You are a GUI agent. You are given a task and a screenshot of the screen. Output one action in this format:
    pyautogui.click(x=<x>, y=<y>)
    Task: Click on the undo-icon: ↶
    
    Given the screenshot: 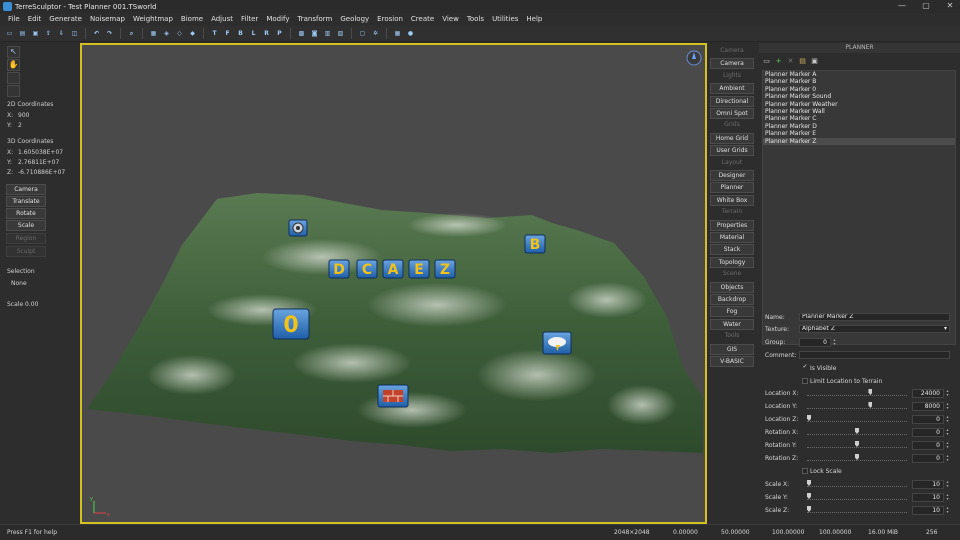 What is the action you would take?
    pyautogui.click(x=96, y=33)
    